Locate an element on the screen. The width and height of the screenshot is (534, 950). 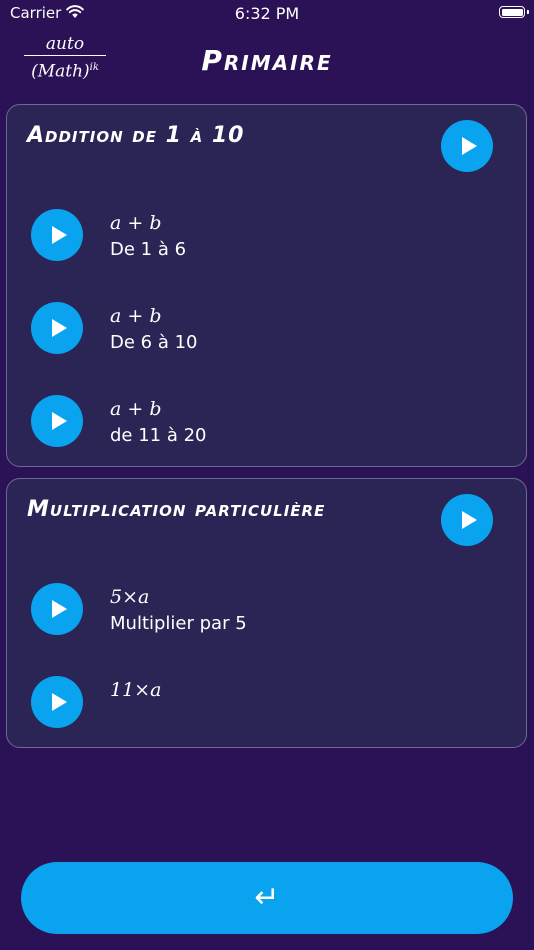
section-title: Addition de 1 à 10 is located at coordinates (136, 135).